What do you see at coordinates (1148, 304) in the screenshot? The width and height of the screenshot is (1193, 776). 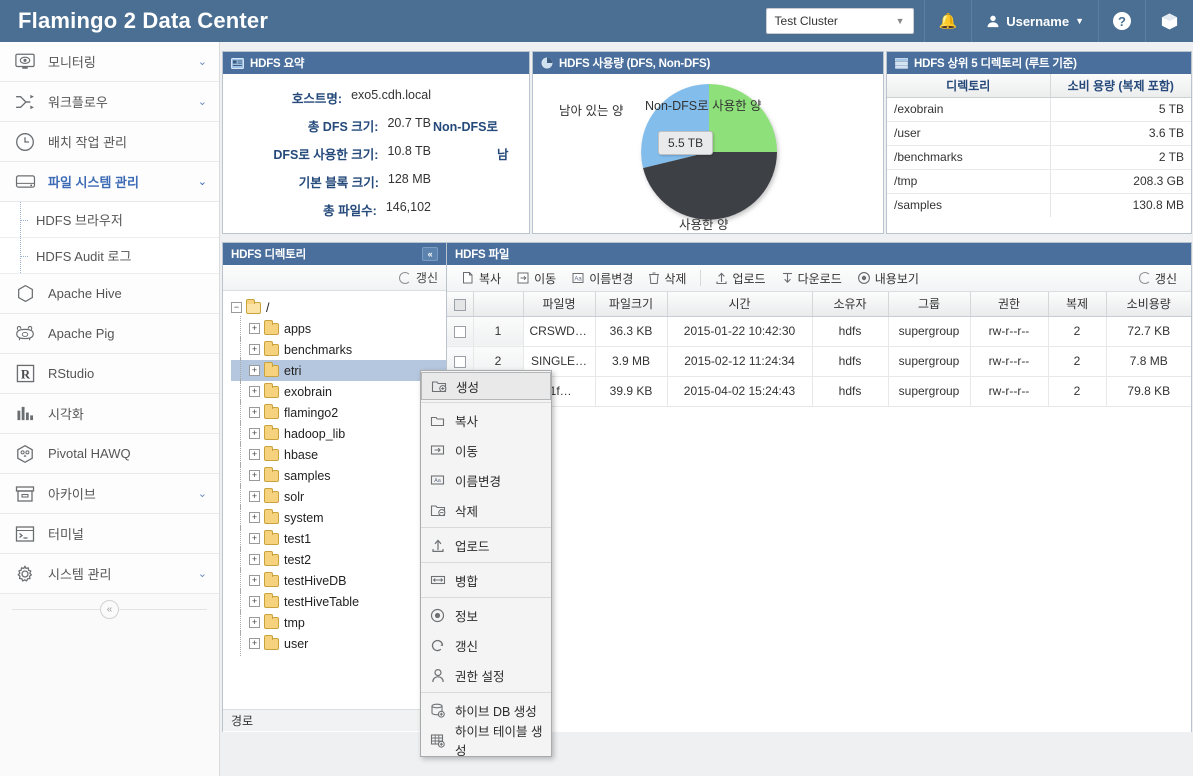 I see `column-header-consumed: 소비용량` at bounding box center [1148, 304].